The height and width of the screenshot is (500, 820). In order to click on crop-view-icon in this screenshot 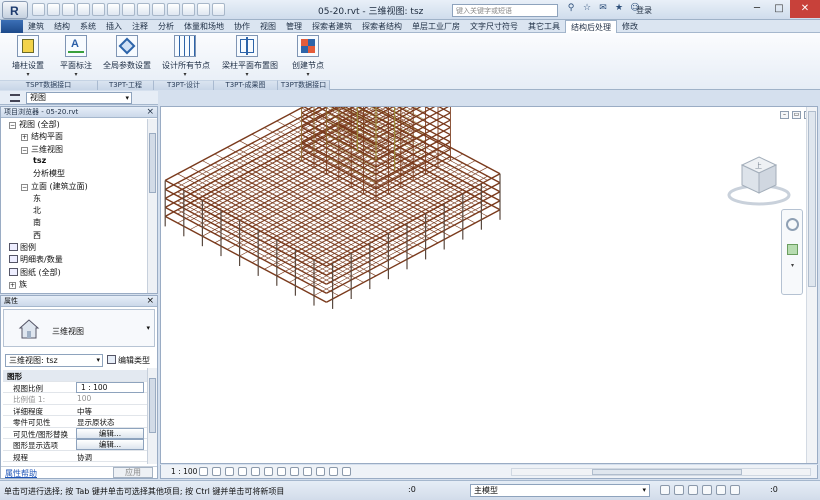, I will do `click(268, 471)`.